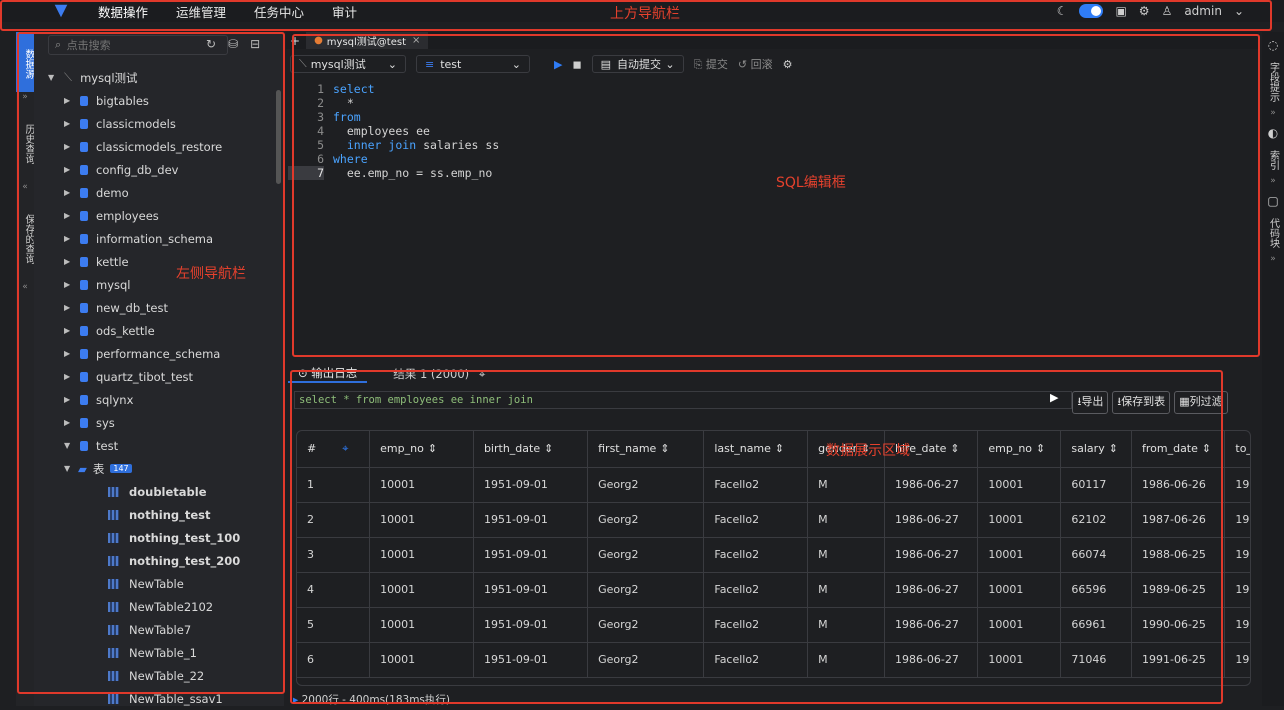  I want to click on column-header: birth_date ⇕, so click(531, 449).